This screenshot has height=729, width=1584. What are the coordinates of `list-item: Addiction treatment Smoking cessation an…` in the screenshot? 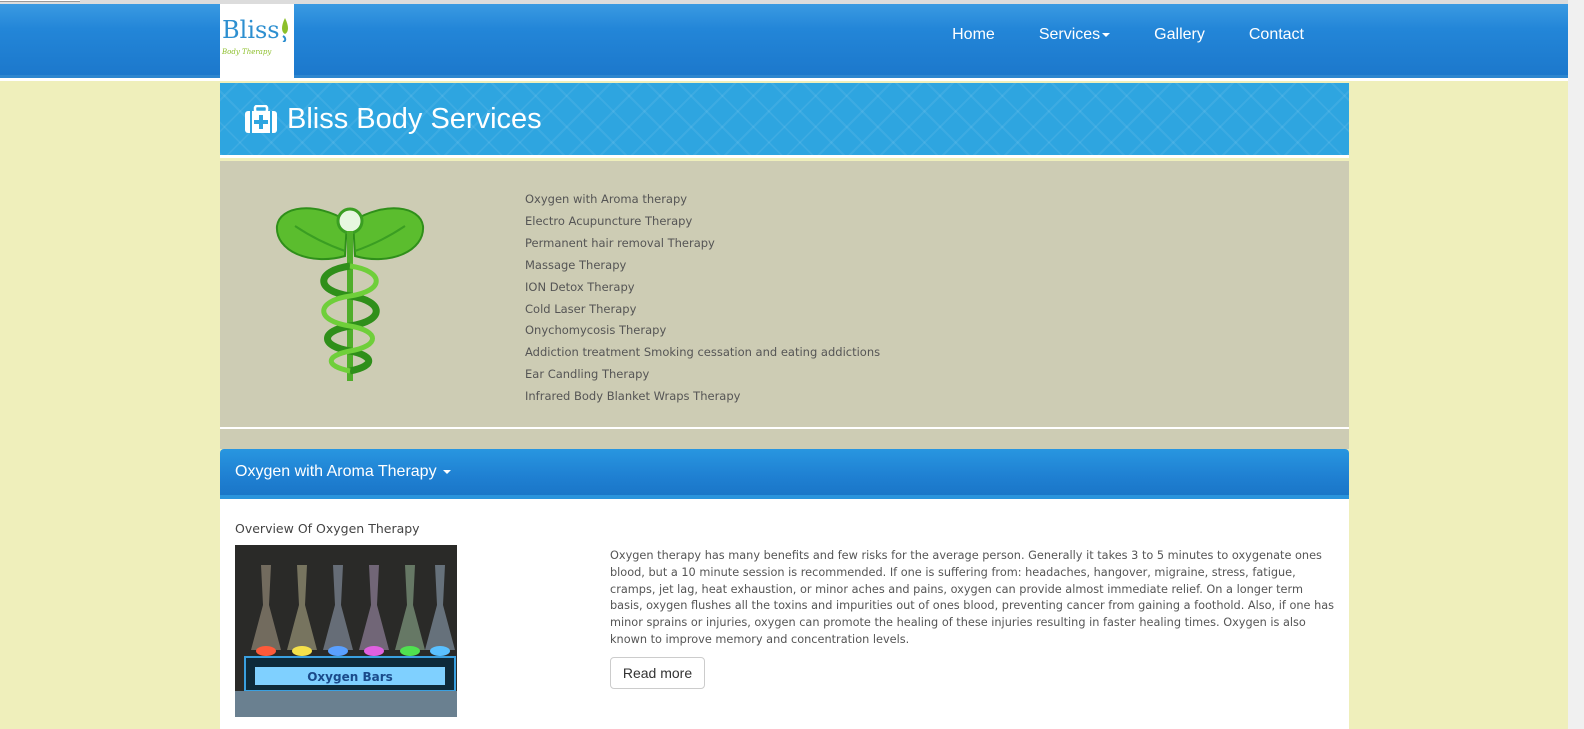 It's located at (702, 353).